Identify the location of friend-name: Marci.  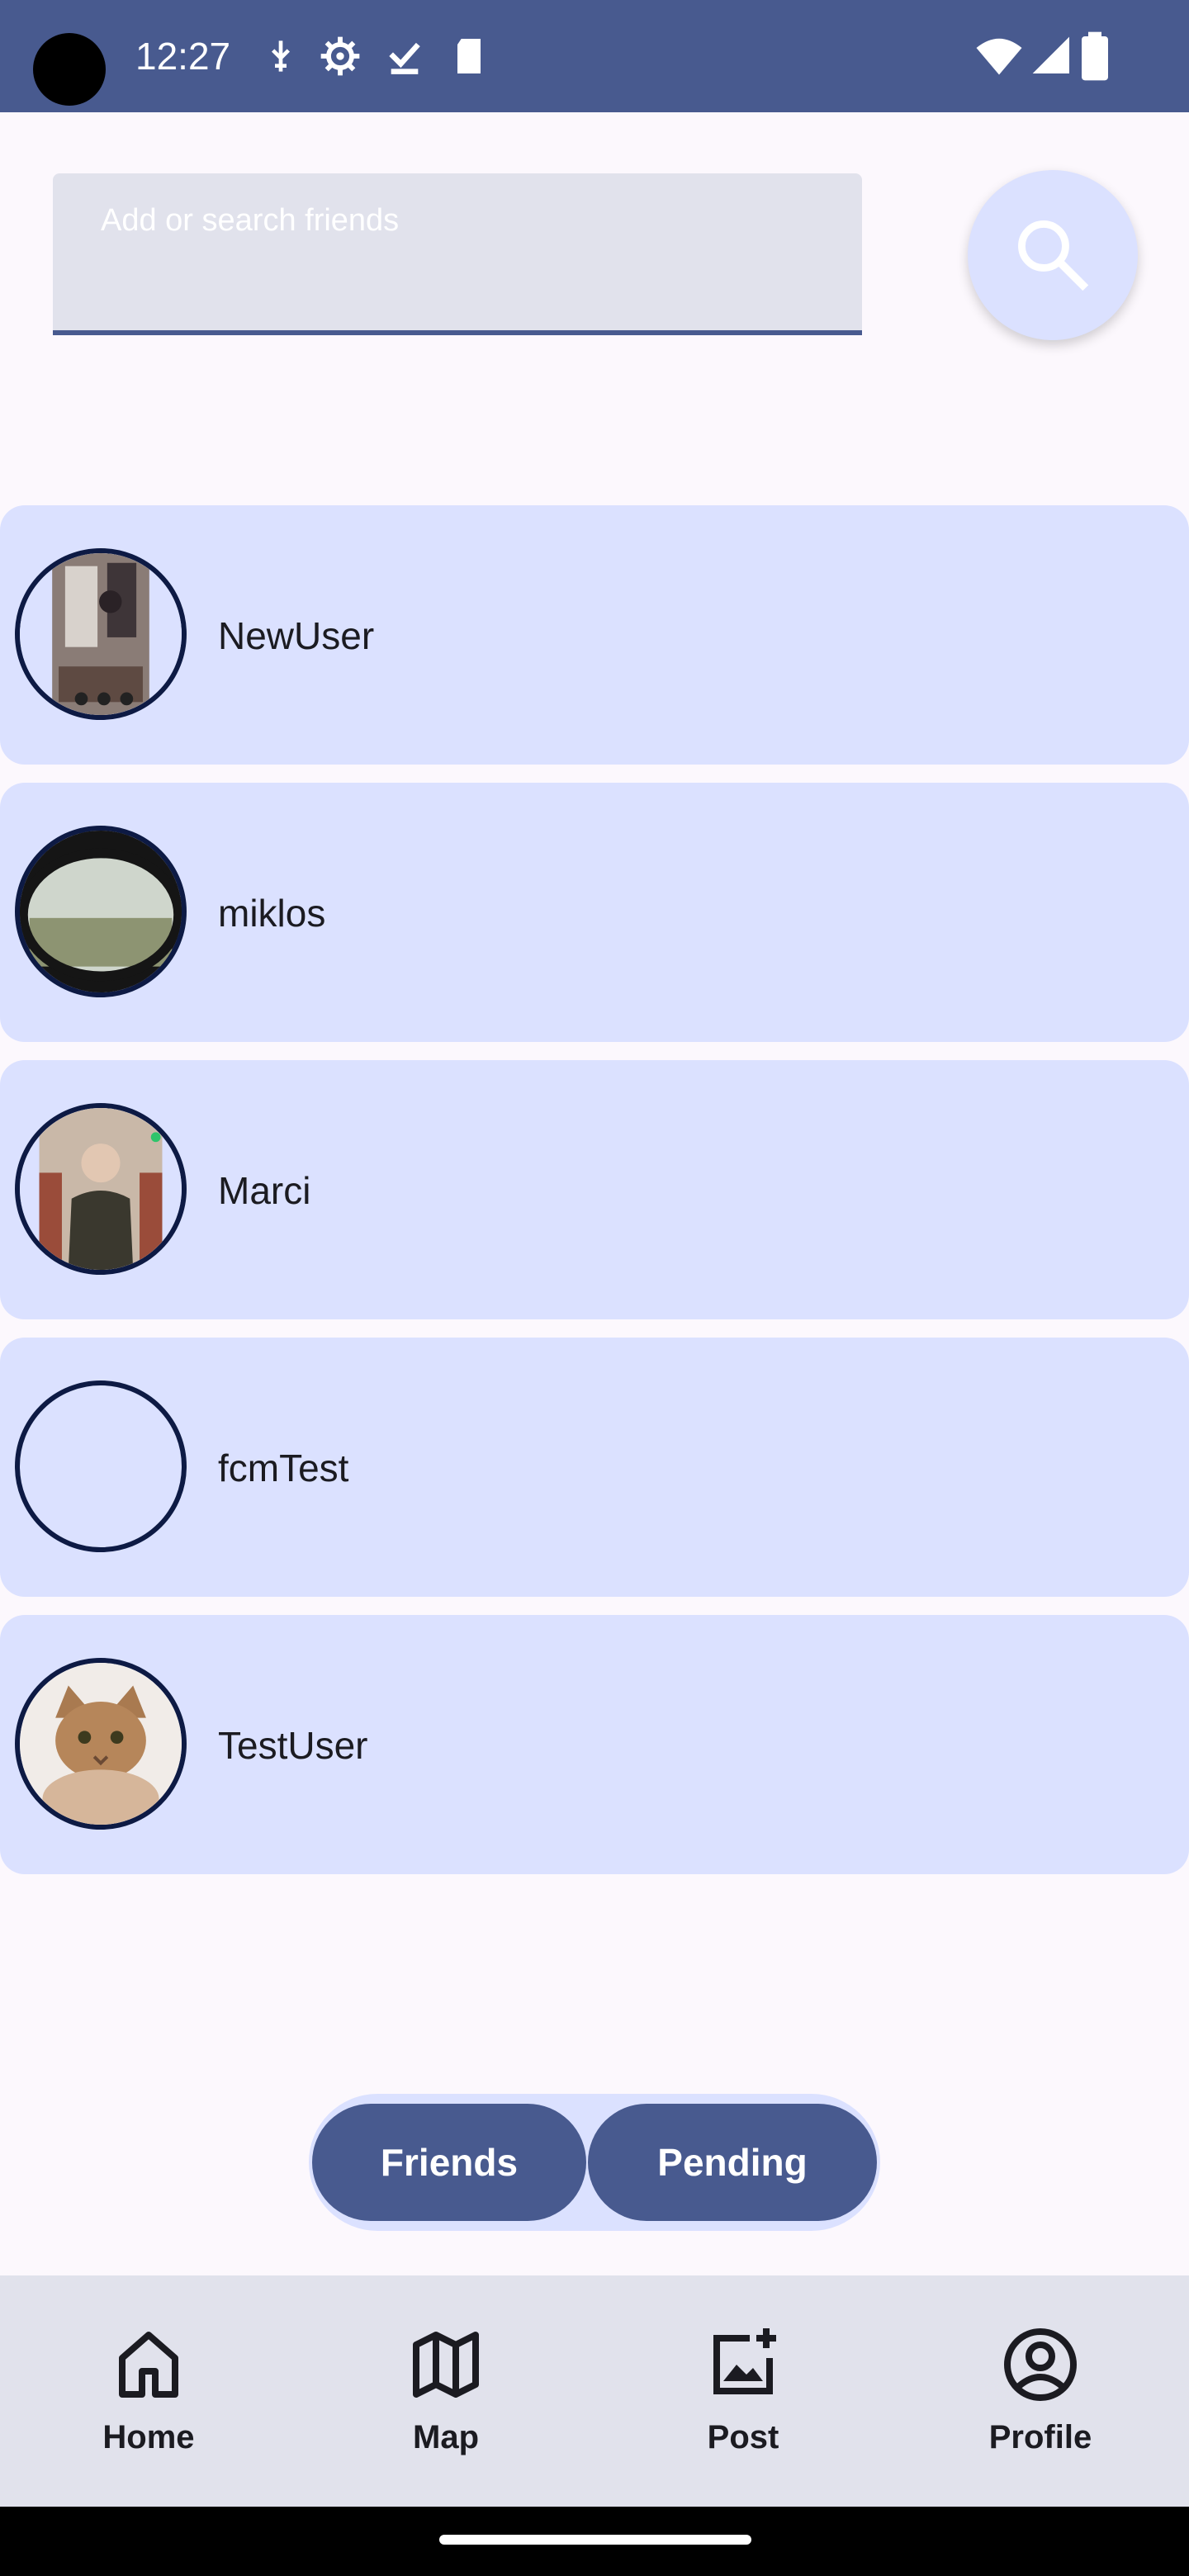
(264, 1190).